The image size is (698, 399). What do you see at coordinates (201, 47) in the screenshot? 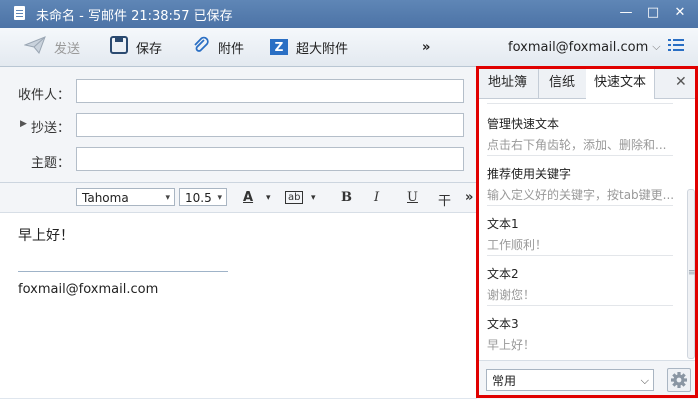
I see `paperclip-icon` at bounding box center [201, 47].